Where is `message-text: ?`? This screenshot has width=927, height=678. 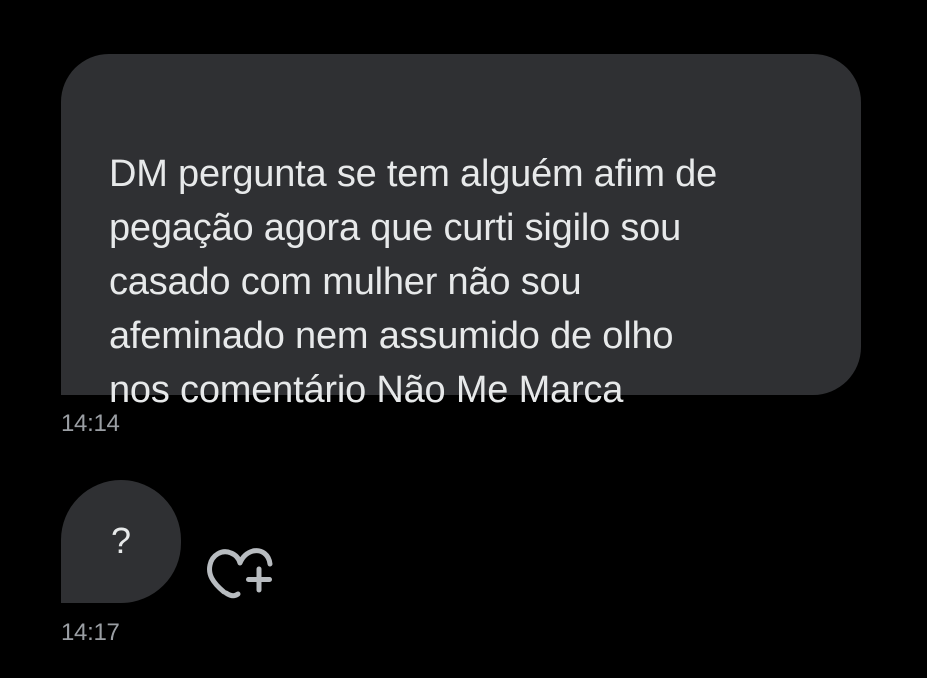
message-text: ? is located at coordinates (121, 540).